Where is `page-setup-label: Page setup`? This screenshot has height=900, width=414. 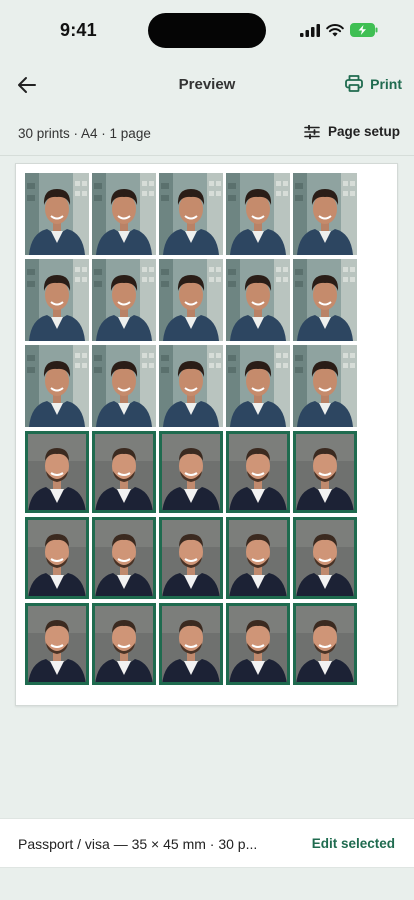
page-setup-label: Page setup is located at coordinates (363, 131).